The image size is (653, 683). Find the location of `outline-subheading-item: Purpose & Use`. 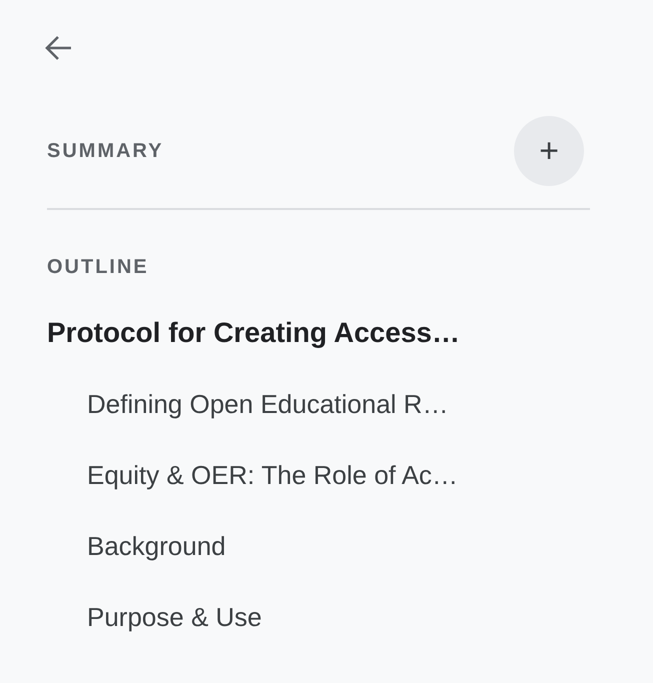

outline-subheading-item: Purpose & Use is located at coordinates (174, 617).